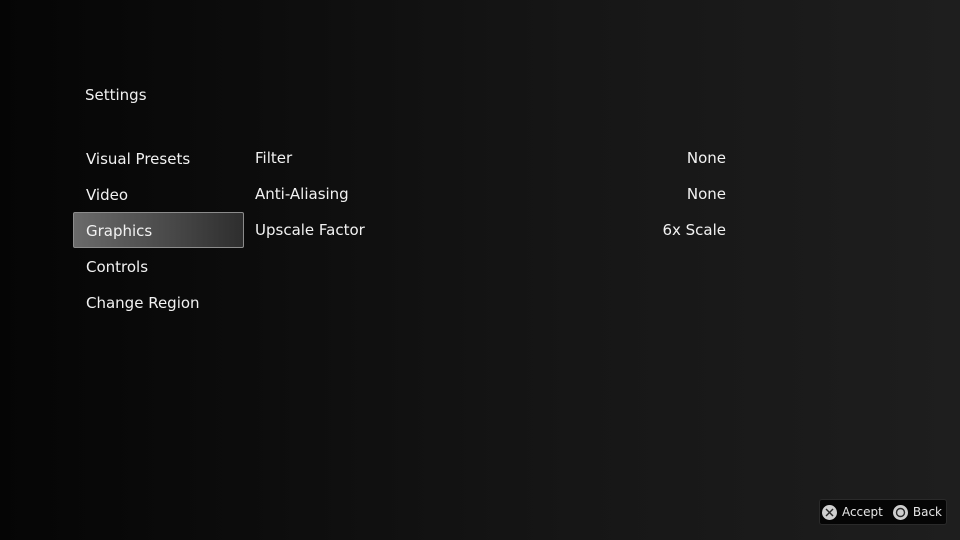 This screenshot has width=960, height=540. Describe the element at coordinates (158, 302) in the screenshot. I see `menu-item-change-region: Change Region` at that location.